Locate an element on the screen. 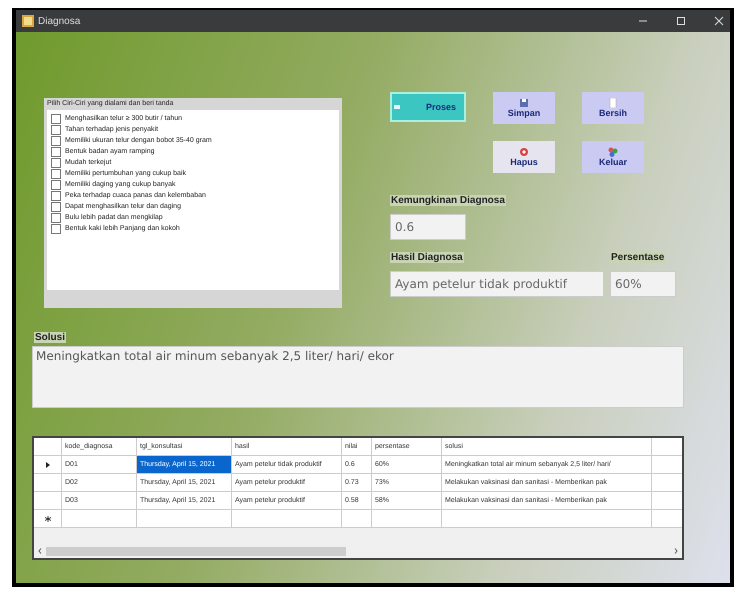 The width and height of the screenshot is (746, 599). scroll-right-icon is located at coordinates (676, 551).